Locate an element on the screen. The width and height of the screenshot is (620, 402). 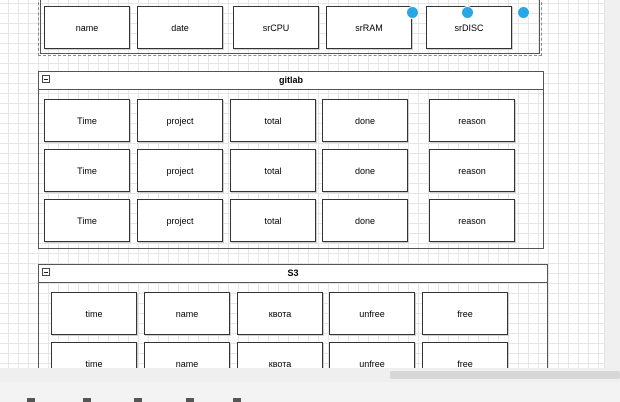
cell-label: srCPU is located at coordinates (276, 27).